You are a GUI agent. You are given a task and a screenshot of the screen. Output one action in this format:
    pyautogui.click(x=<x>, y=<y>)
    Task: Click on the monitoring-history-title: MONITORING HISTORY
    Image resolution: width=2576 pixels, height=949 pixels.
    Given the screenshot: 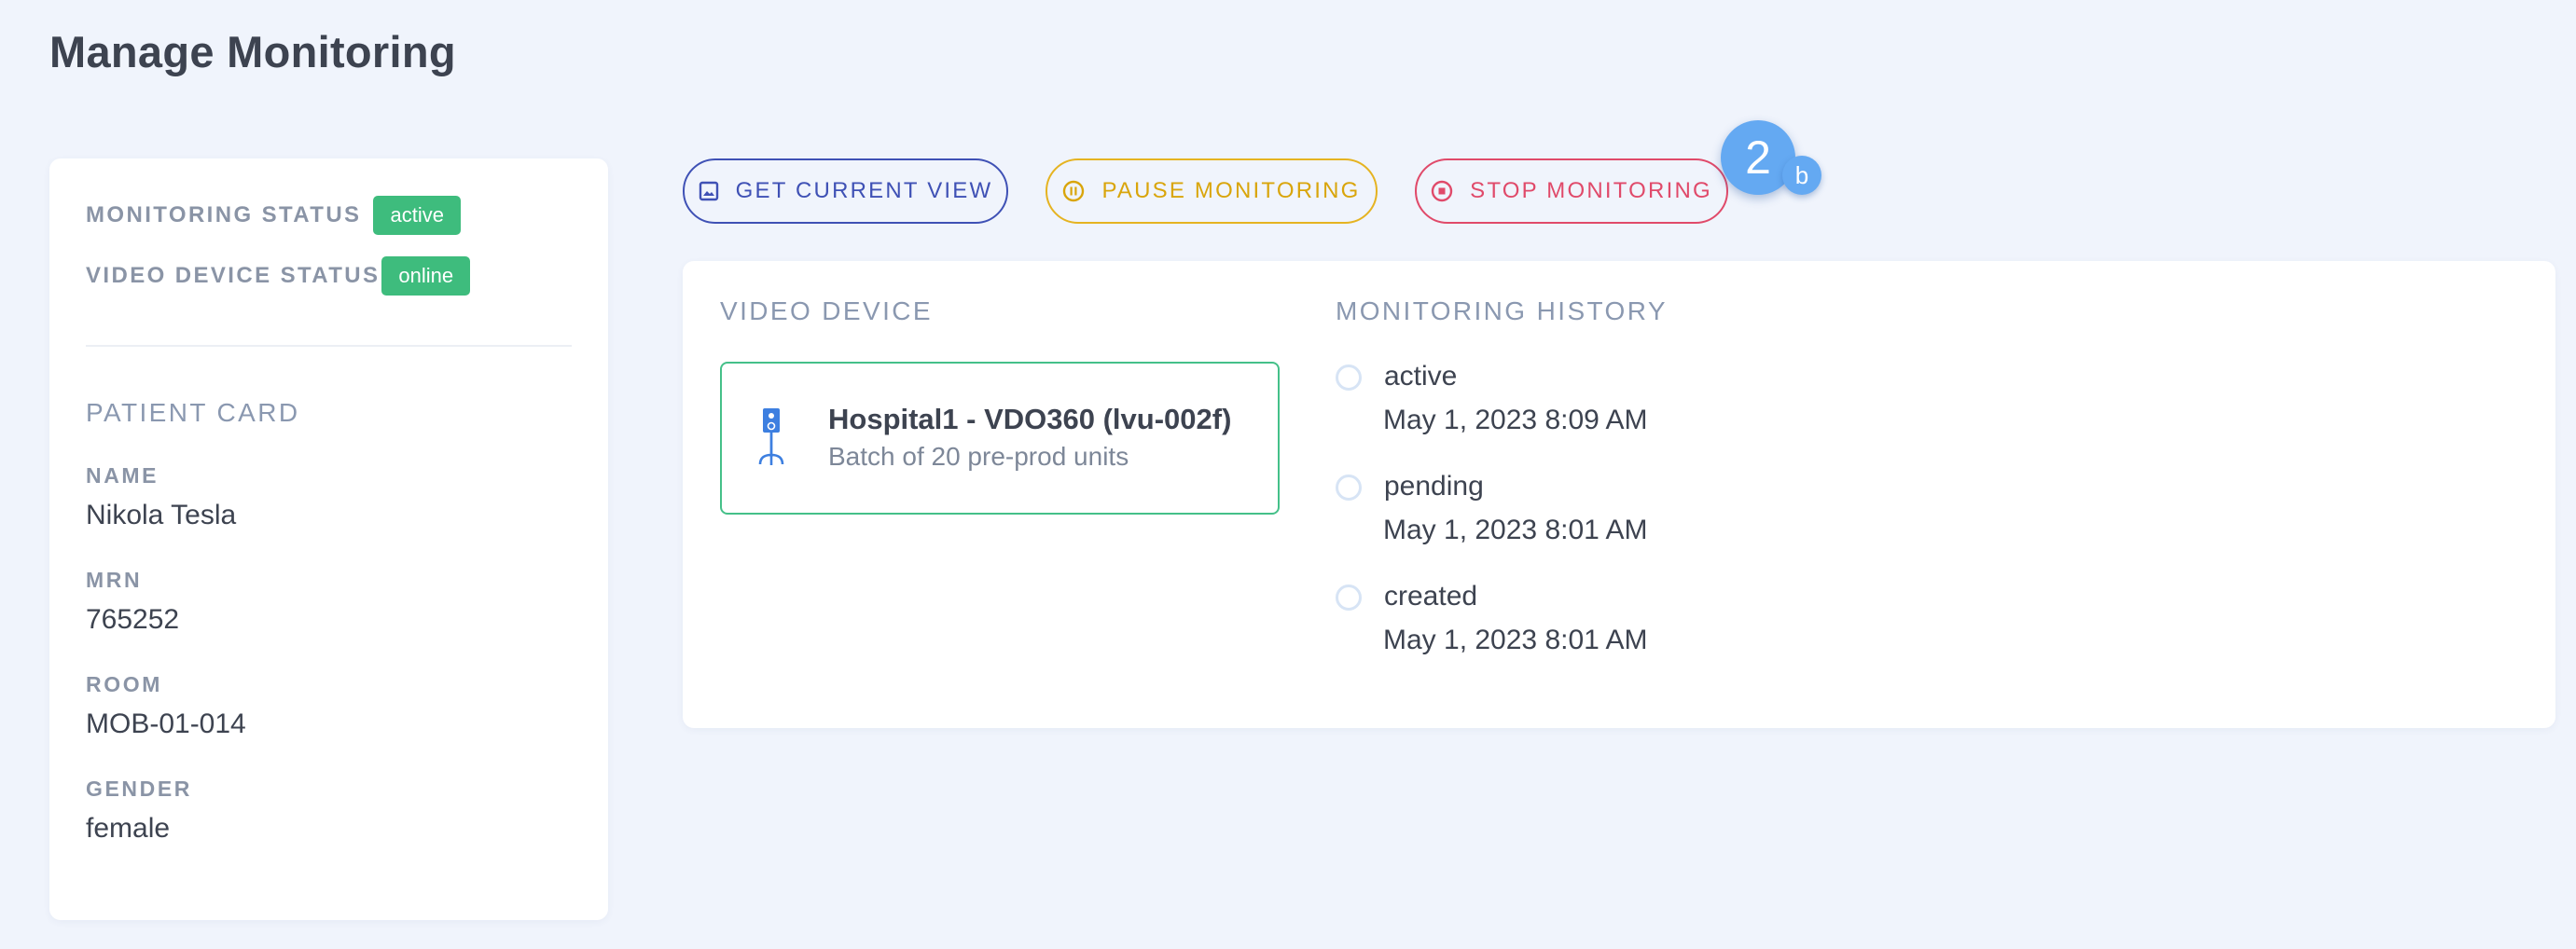 What is the action you would take?
    pyautogui.click(x=1502, y=310)
    